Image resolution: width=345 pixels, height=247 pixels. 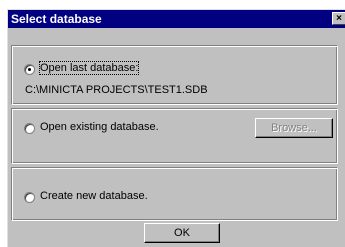 I want to click on create-new-label: Create new database., so click(x=94, y=196).